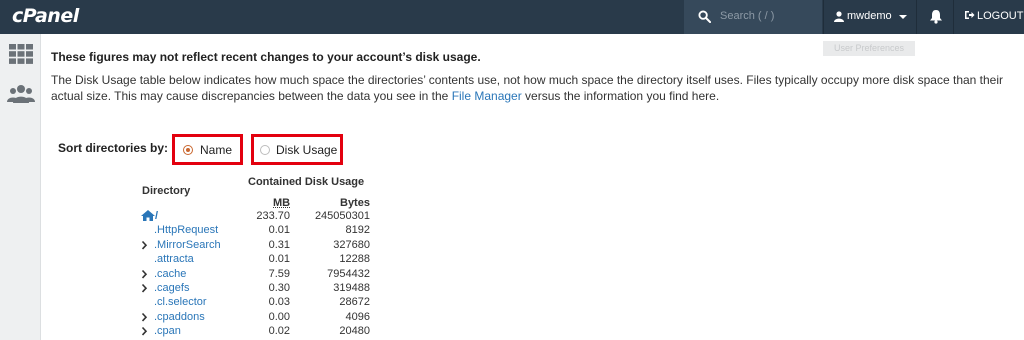  What do you see at coordinates (355, 203) in the screenshot?
I see `bytes-column-header: Bytes` at bounding box center [355, 203].